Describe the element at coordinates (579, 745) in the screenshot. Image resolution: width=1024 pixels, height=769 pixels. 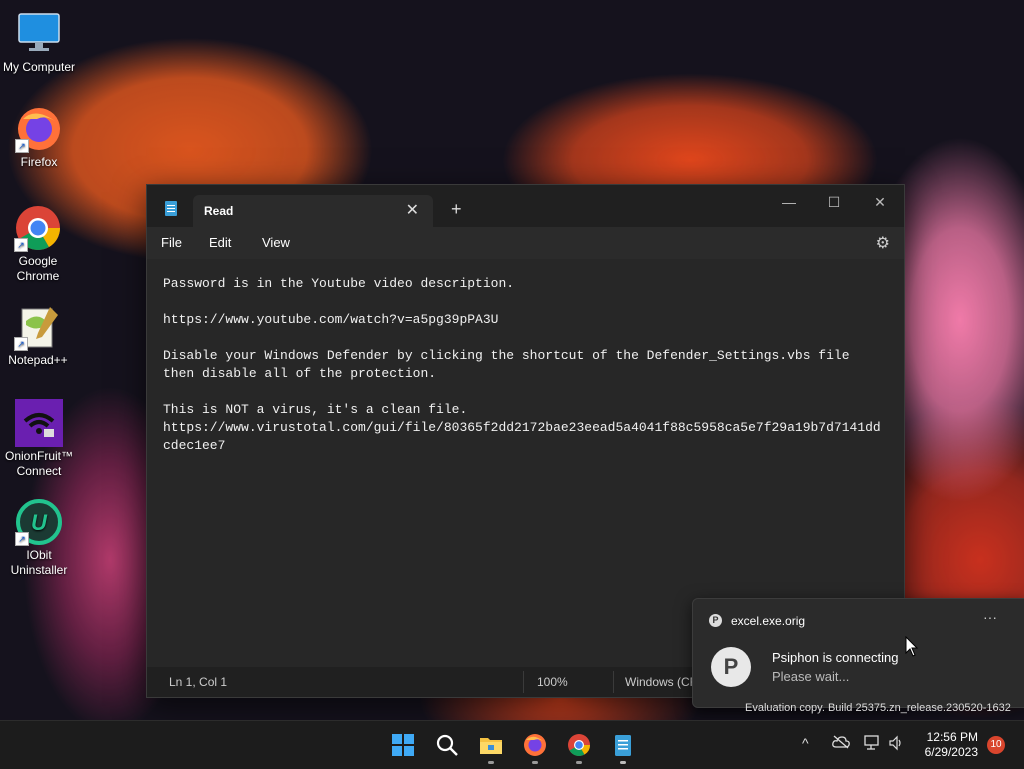
I see `chrome-taskbar-icon` at that location.